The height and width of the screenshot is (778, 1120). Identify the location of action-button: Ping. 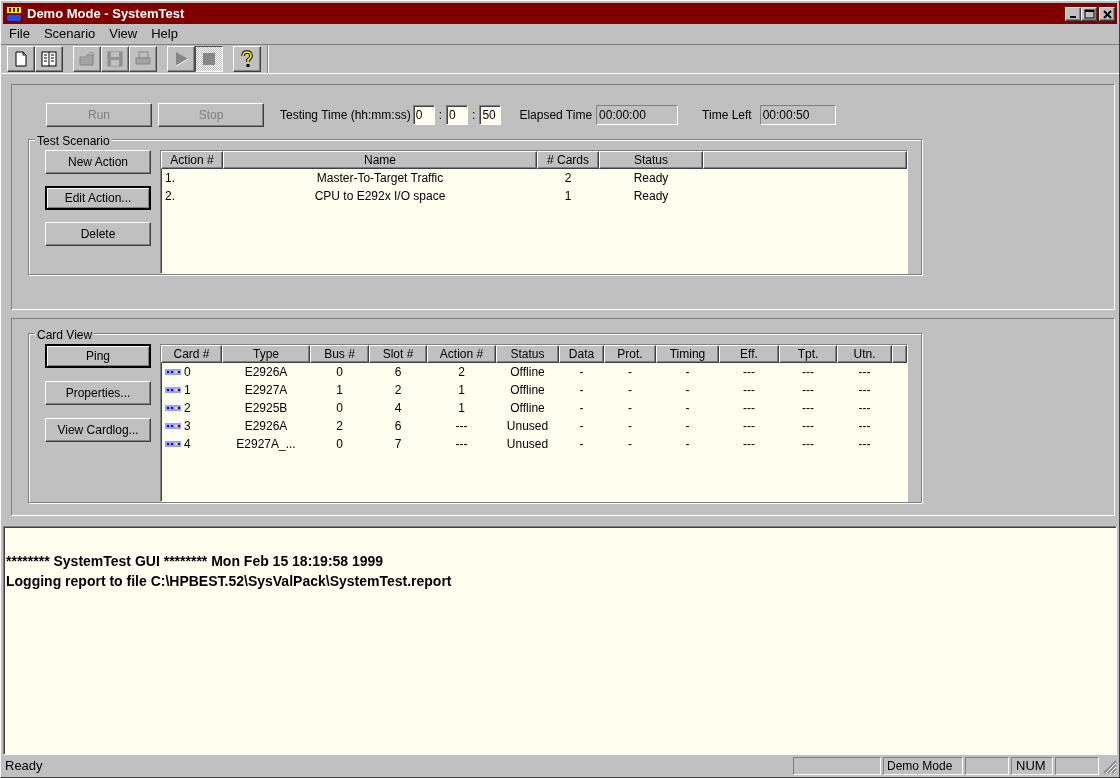
(98, 356).